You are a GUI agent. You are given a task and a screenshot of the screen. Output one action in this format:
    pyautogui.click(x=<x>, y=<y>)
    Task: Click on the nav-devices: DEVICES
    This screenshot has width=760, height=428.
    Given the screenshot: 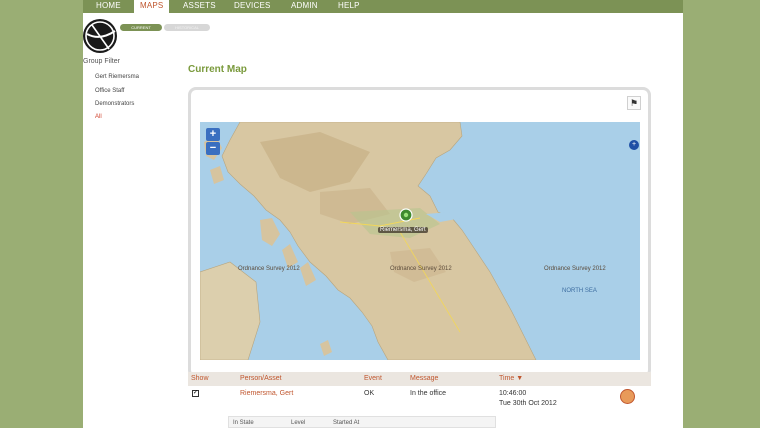 What is the action you would take?
    pyautogui.click(x=252, y=6)
    